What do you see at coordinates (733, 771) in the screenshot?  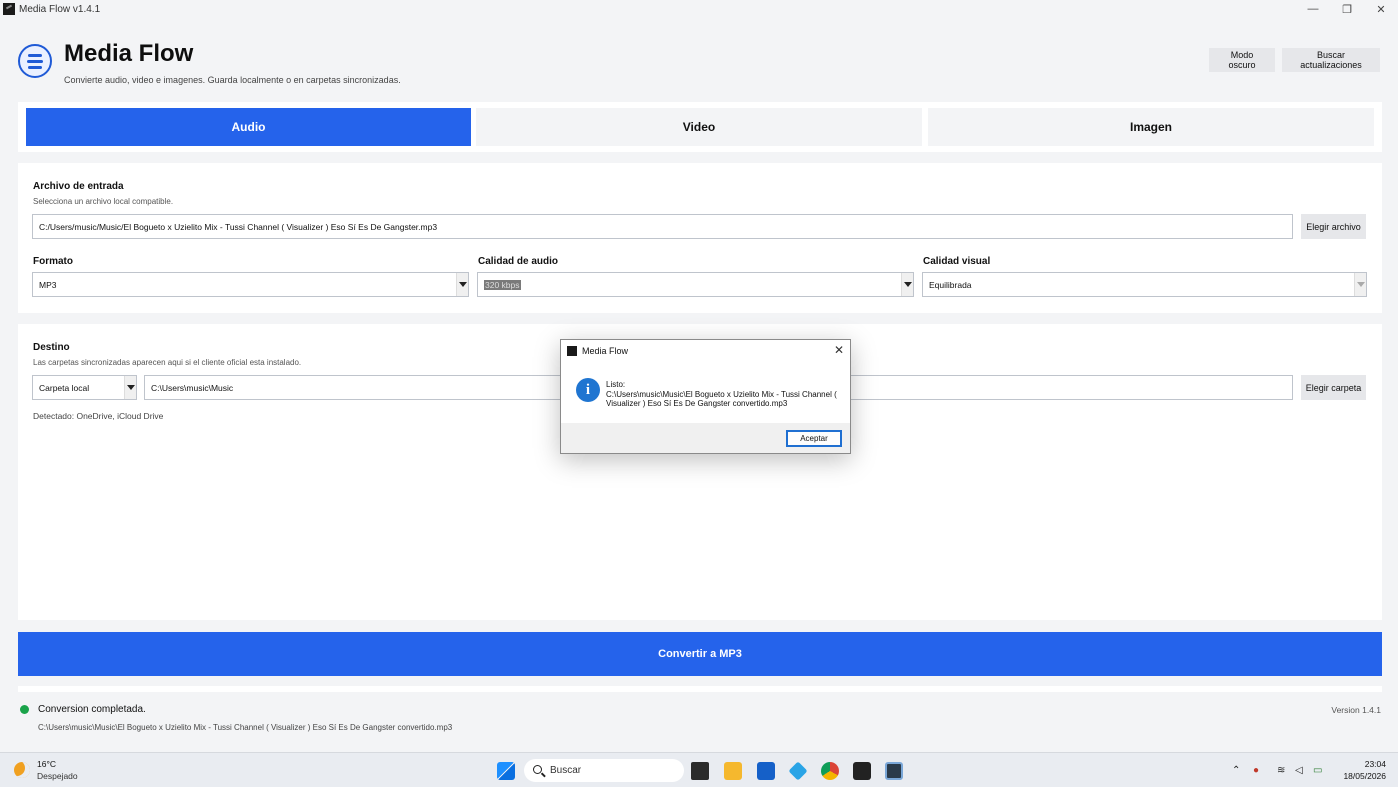 I see `file-explorer-icon` at bounding box center [733, 771].